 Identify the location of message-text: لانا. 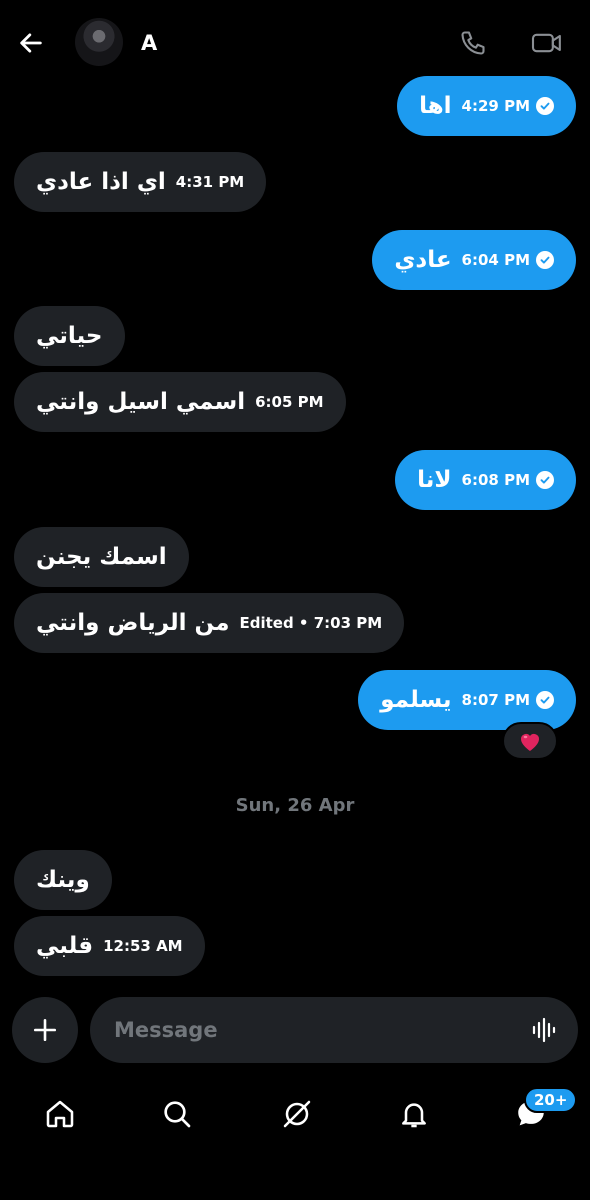
(434, 480).